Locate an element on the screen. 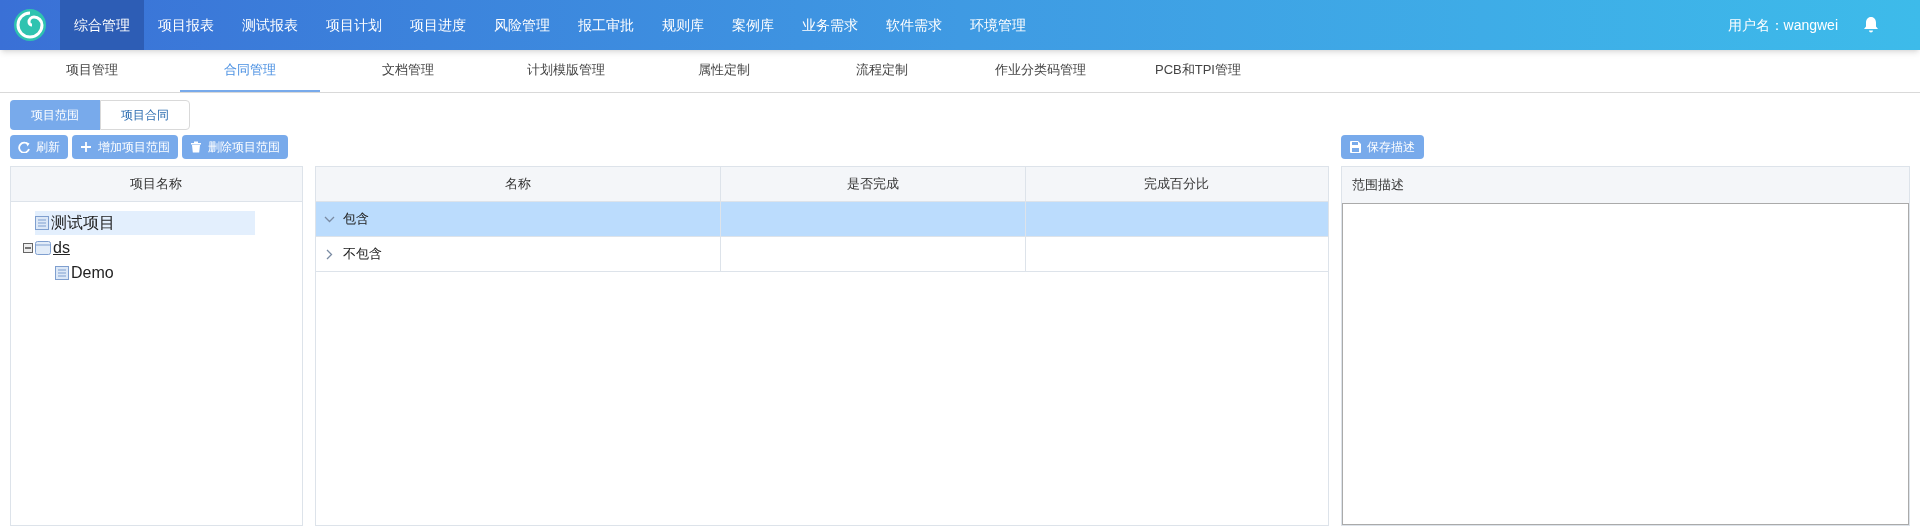  table-row: 包含 is located at coordinates (821, 219).